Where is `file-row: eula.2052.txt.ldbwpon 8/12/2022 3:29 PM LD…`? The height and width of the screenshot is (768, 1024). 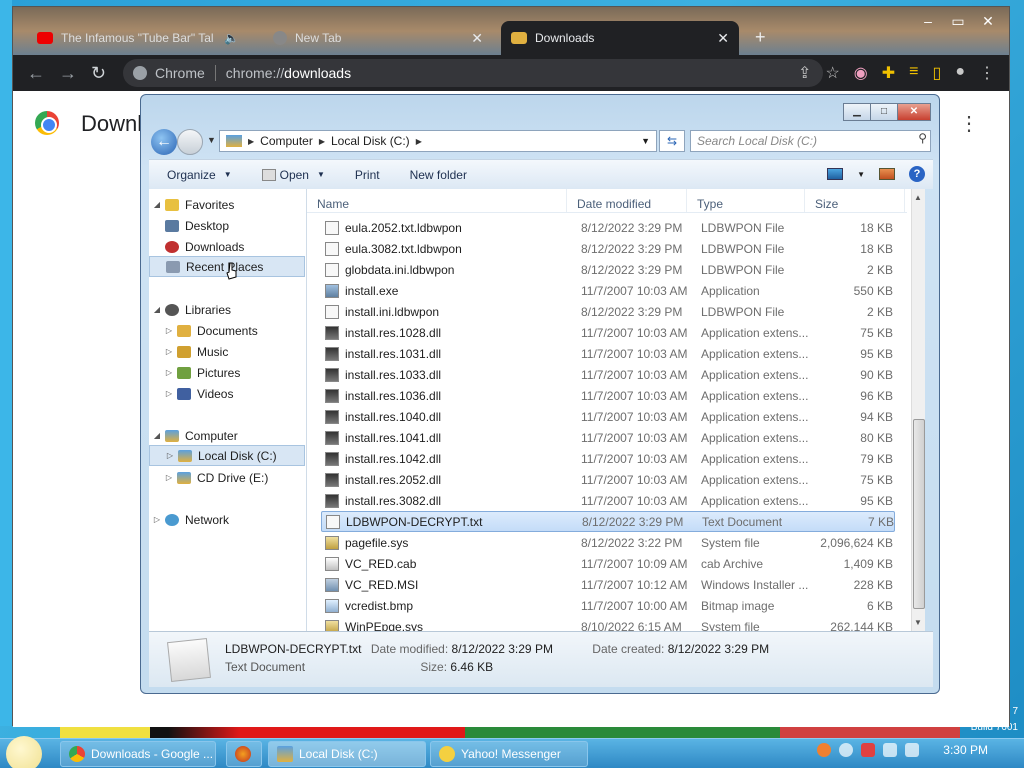 file-row: eula.2052.txt.ldbwpon 8/12/2022 3:29 PM LD… is located at coordinates (608, 227).